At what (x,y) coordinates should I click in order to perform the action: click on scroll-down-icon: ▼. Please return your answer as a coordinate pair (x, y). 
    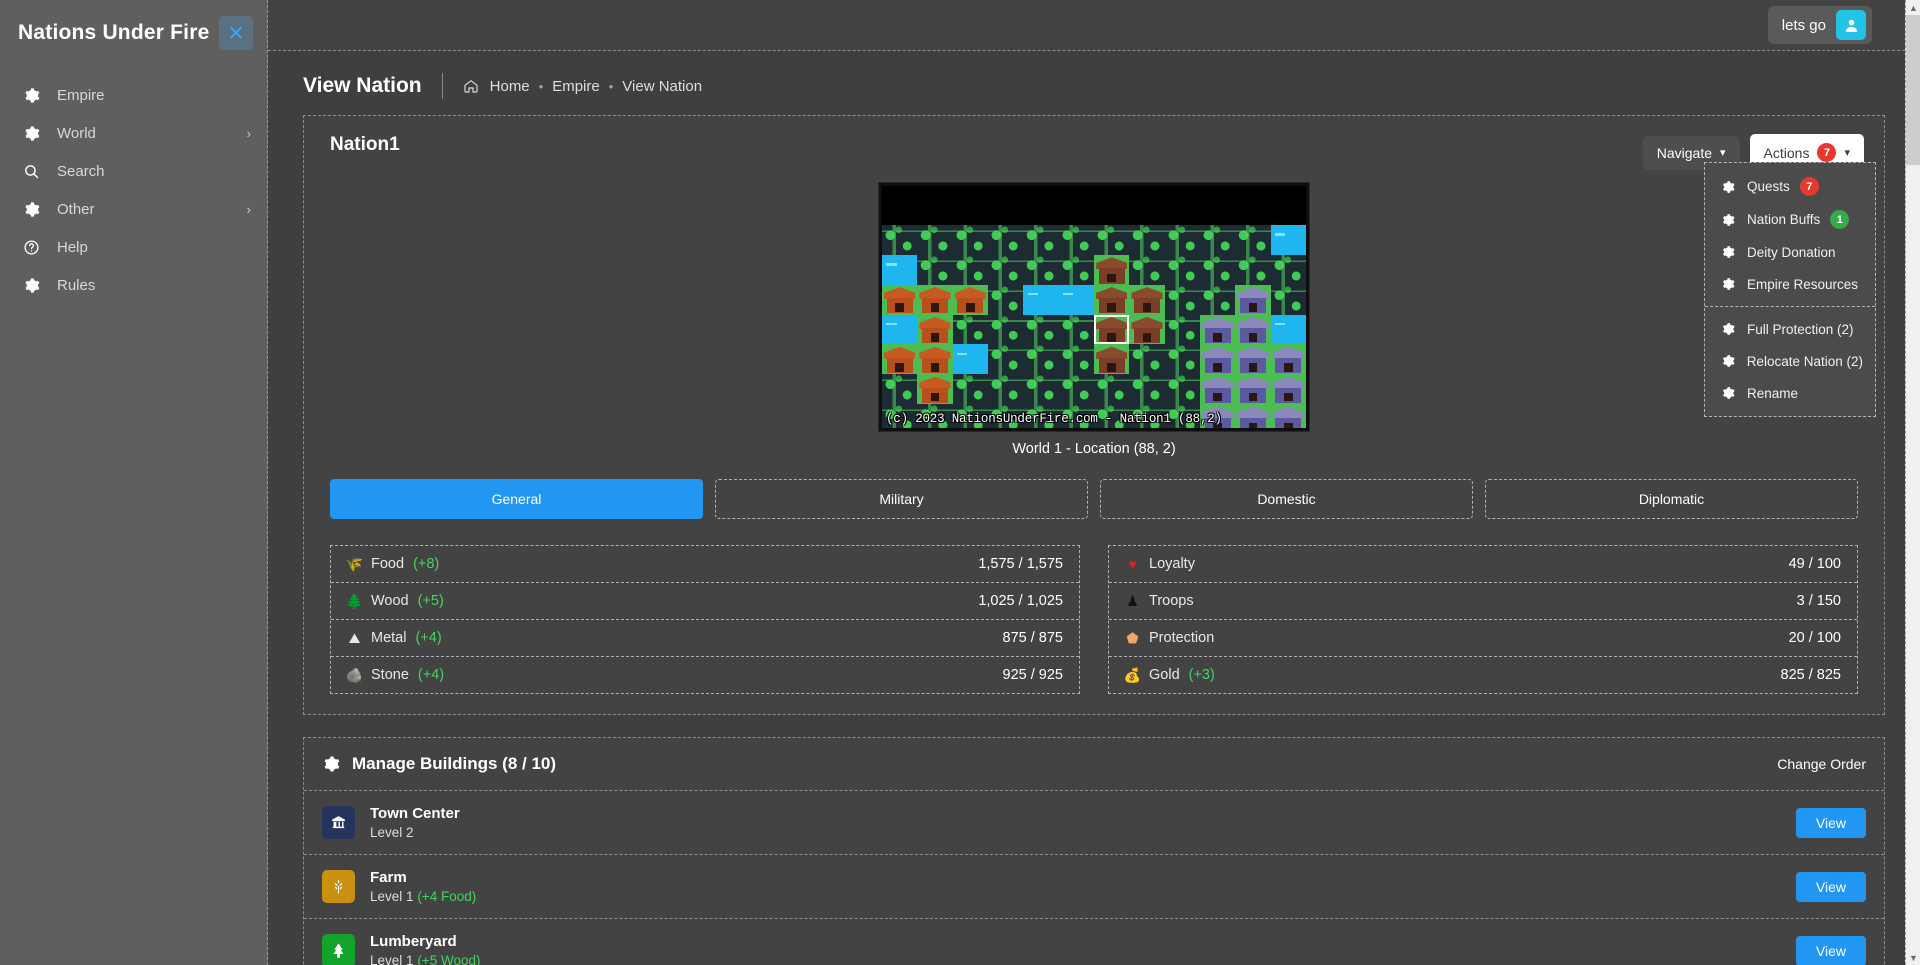
    Looking at the image, I should click on (1913, 957).